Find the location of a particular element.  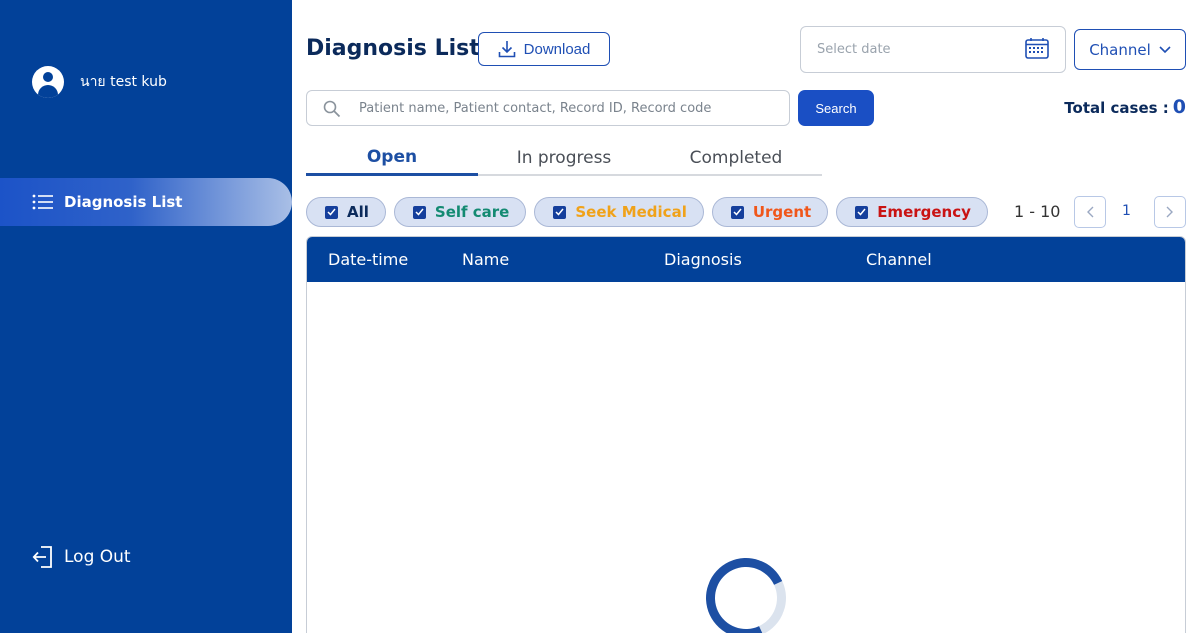

sidebar-item-diagnosis-list: Diagnosis List is located at coordinates (146, 202).